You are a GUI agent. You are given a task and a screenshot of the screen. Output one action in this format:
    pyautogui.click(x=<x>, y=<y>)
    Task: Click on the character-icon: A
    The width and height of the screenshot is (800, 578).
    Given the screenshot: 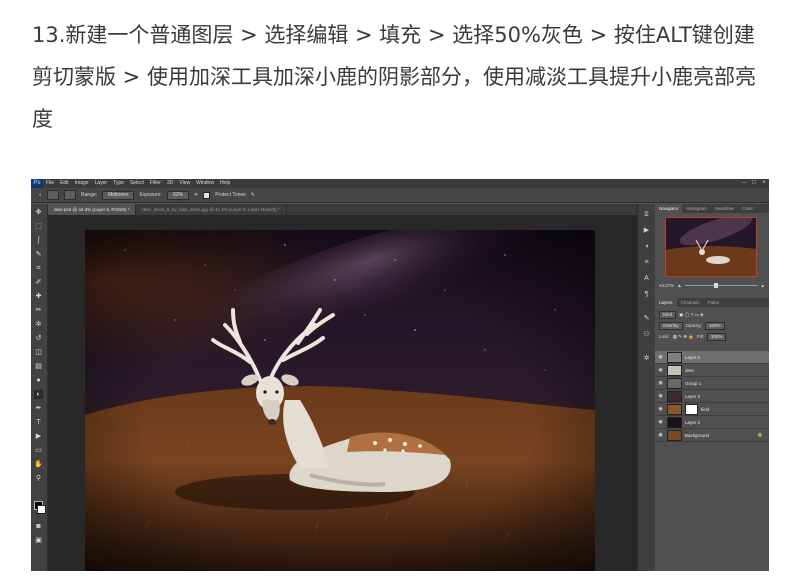 What is the action you would take?
    pyautogui.click(x=646, y=278)
    